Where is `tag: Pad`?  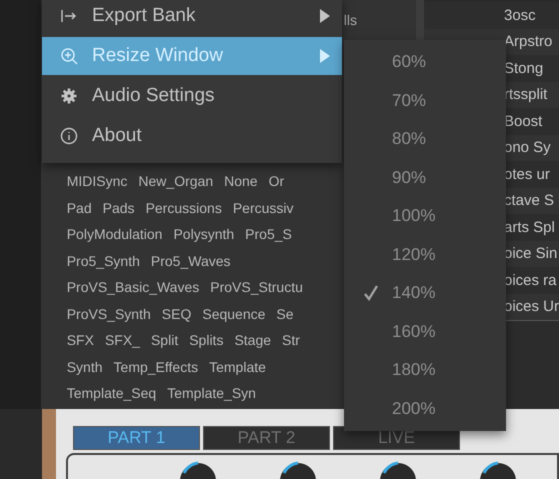 tag: Pad is located at coordinates (79, 208).